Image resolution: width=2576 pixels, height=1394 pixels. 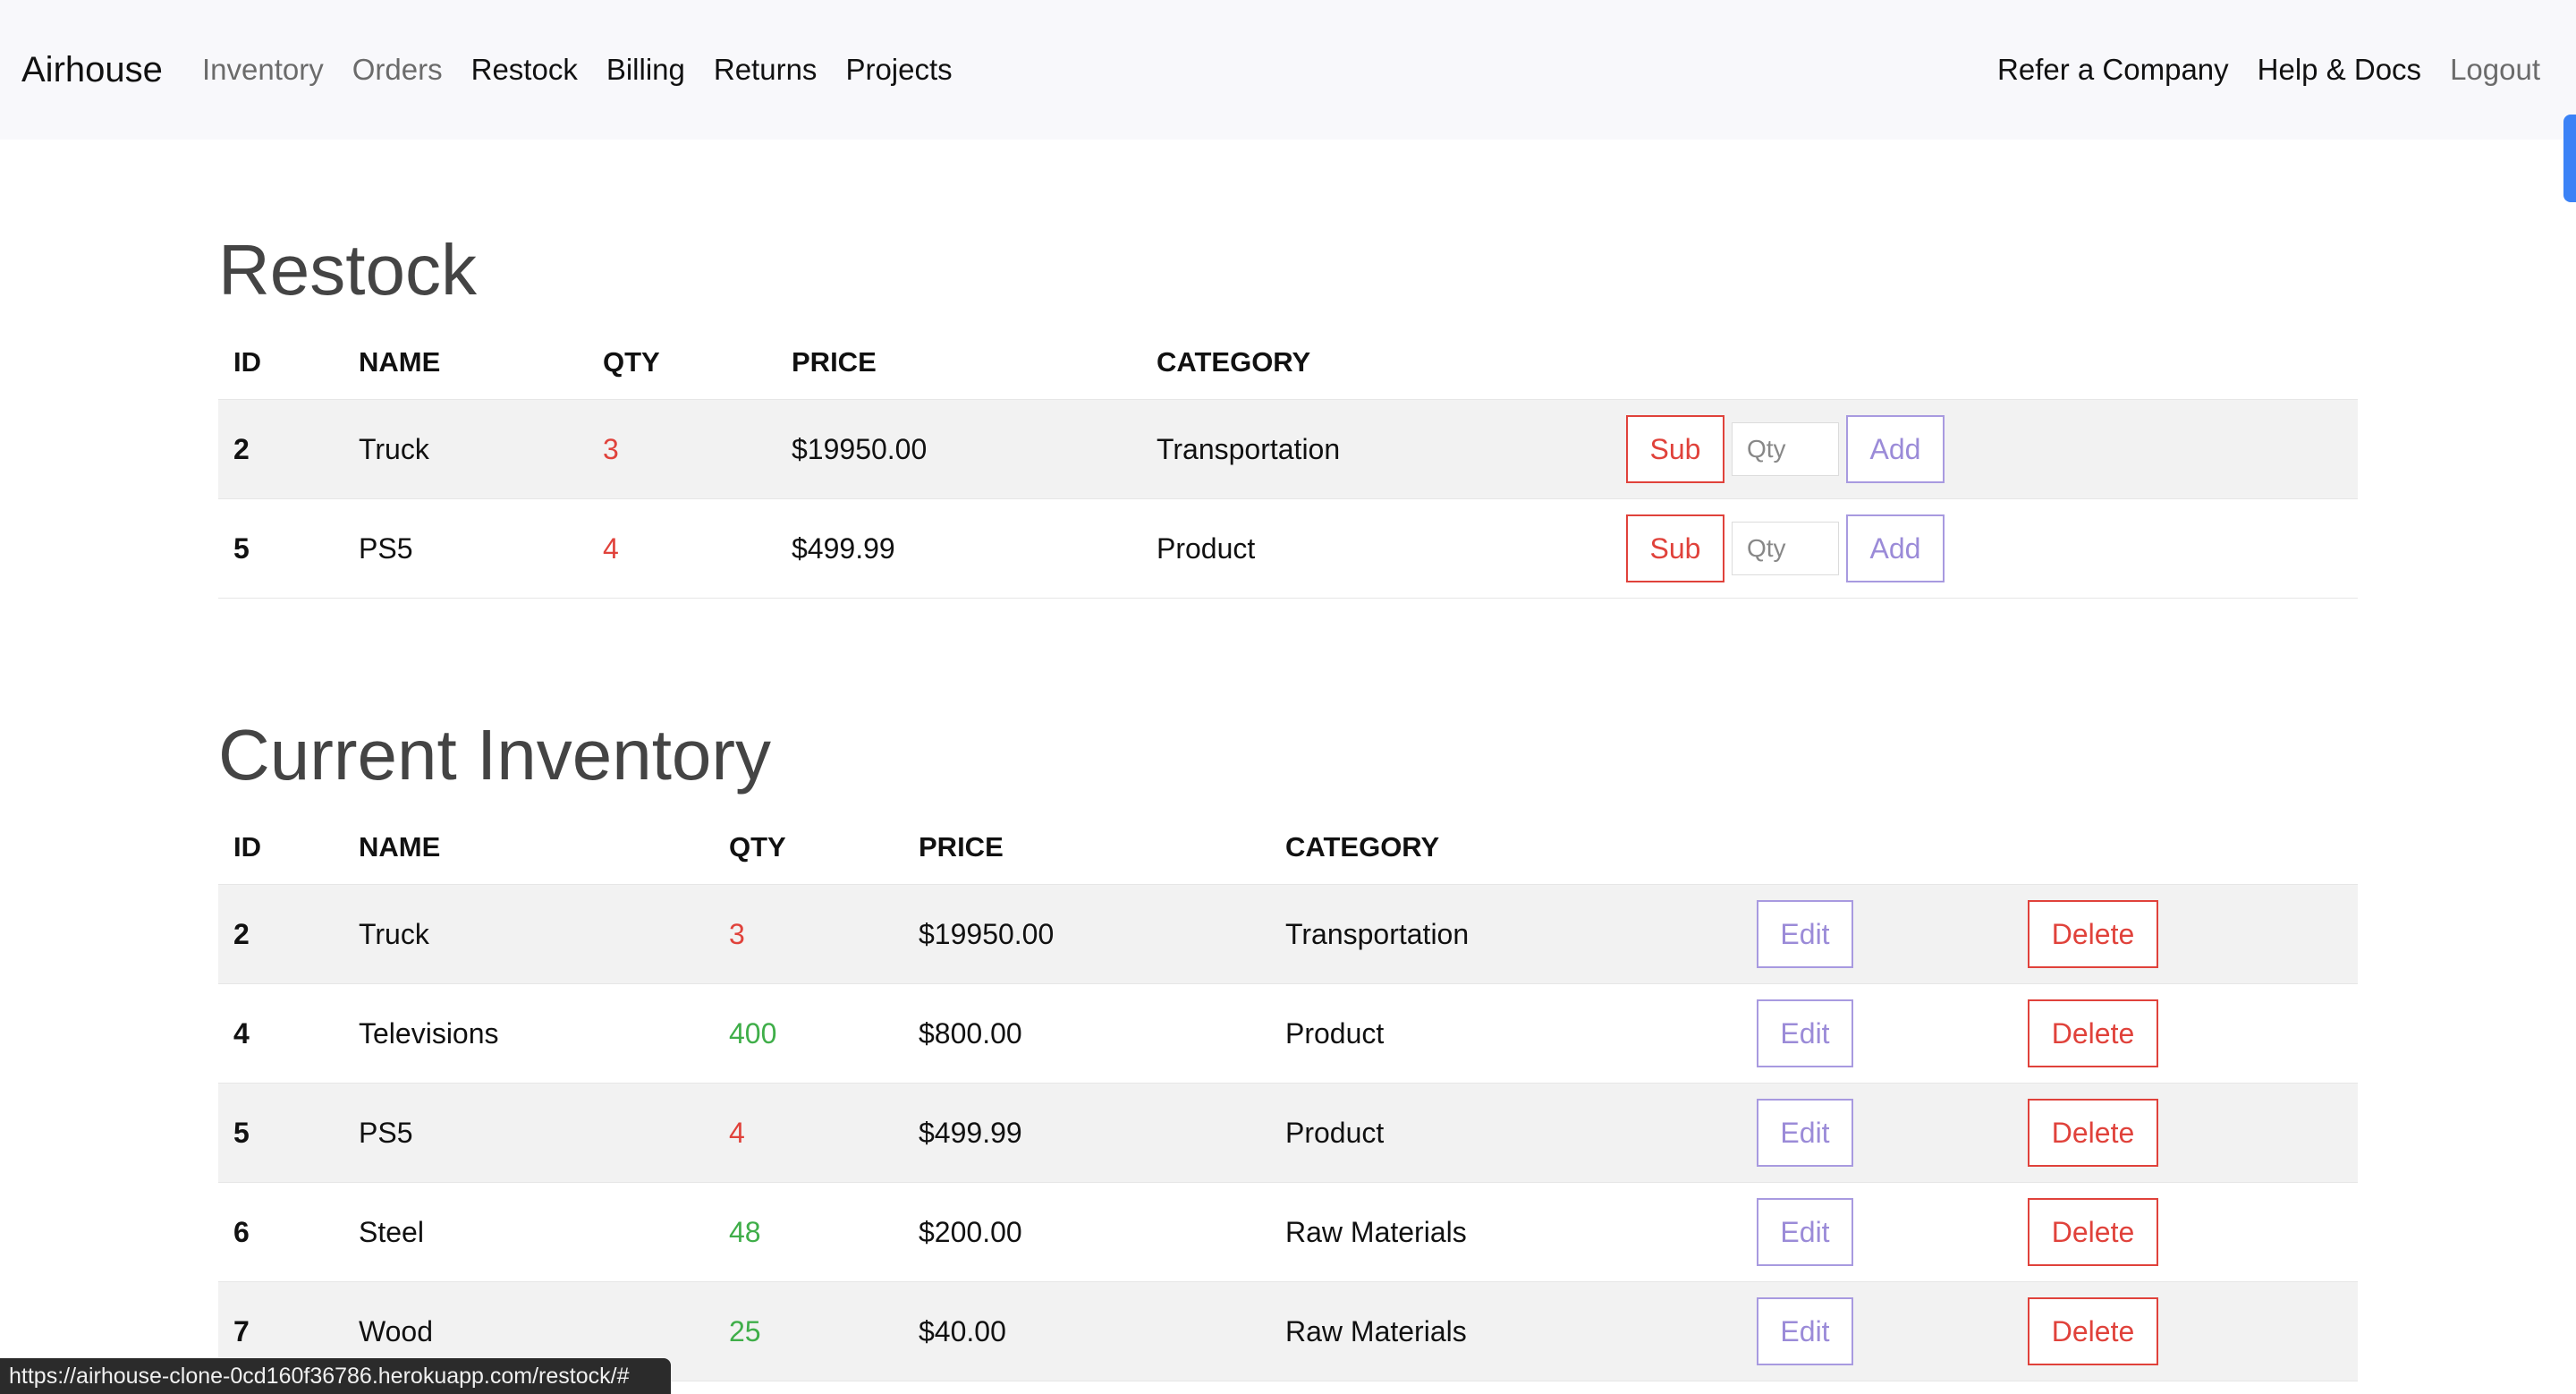 What do you see at coordinates (1086, 1033) in the screenshot?
I see `cell-price: $800.00` at bounding box center [1086, 1033].